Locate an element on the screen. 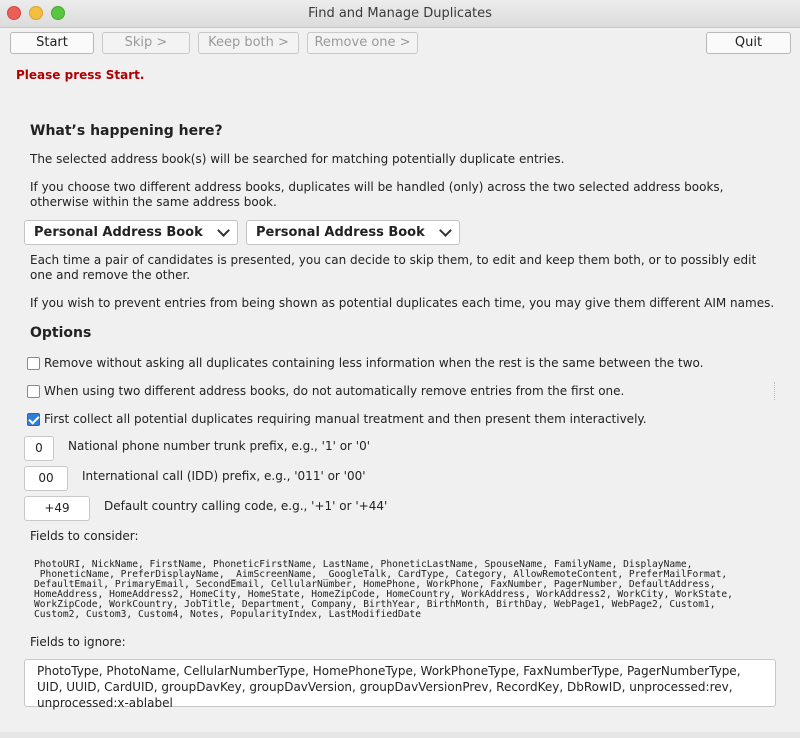 This screenshot has height=738, width=800. start-button: Start is located at coordinates (52, 43).